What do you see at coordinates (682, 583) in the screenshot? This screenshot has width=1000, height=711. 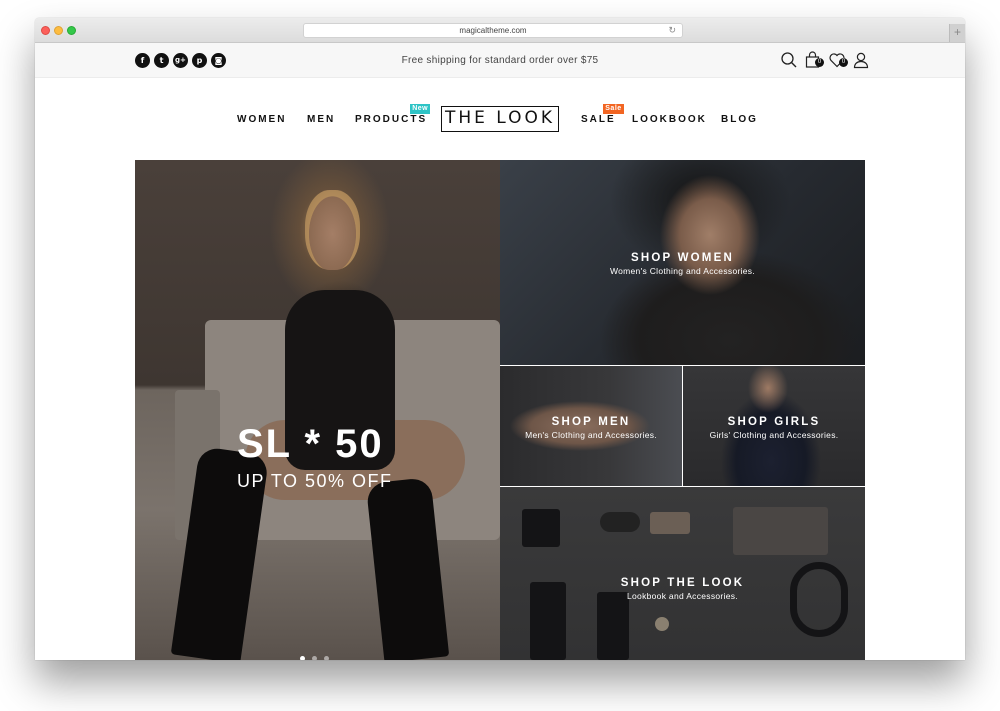 I see `shop-the-look-title: SHOP THE LOOK` at bounding box center [682, 583].